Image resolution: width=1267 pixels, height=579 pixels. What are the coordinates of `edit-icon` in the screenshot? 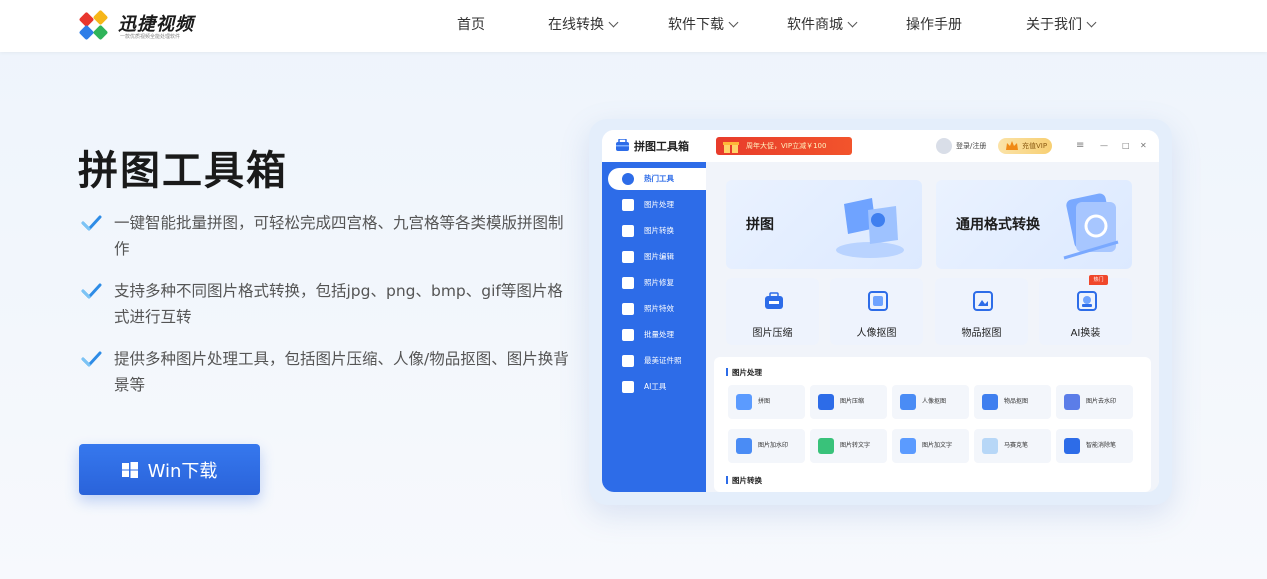 It's located at (628, 257).